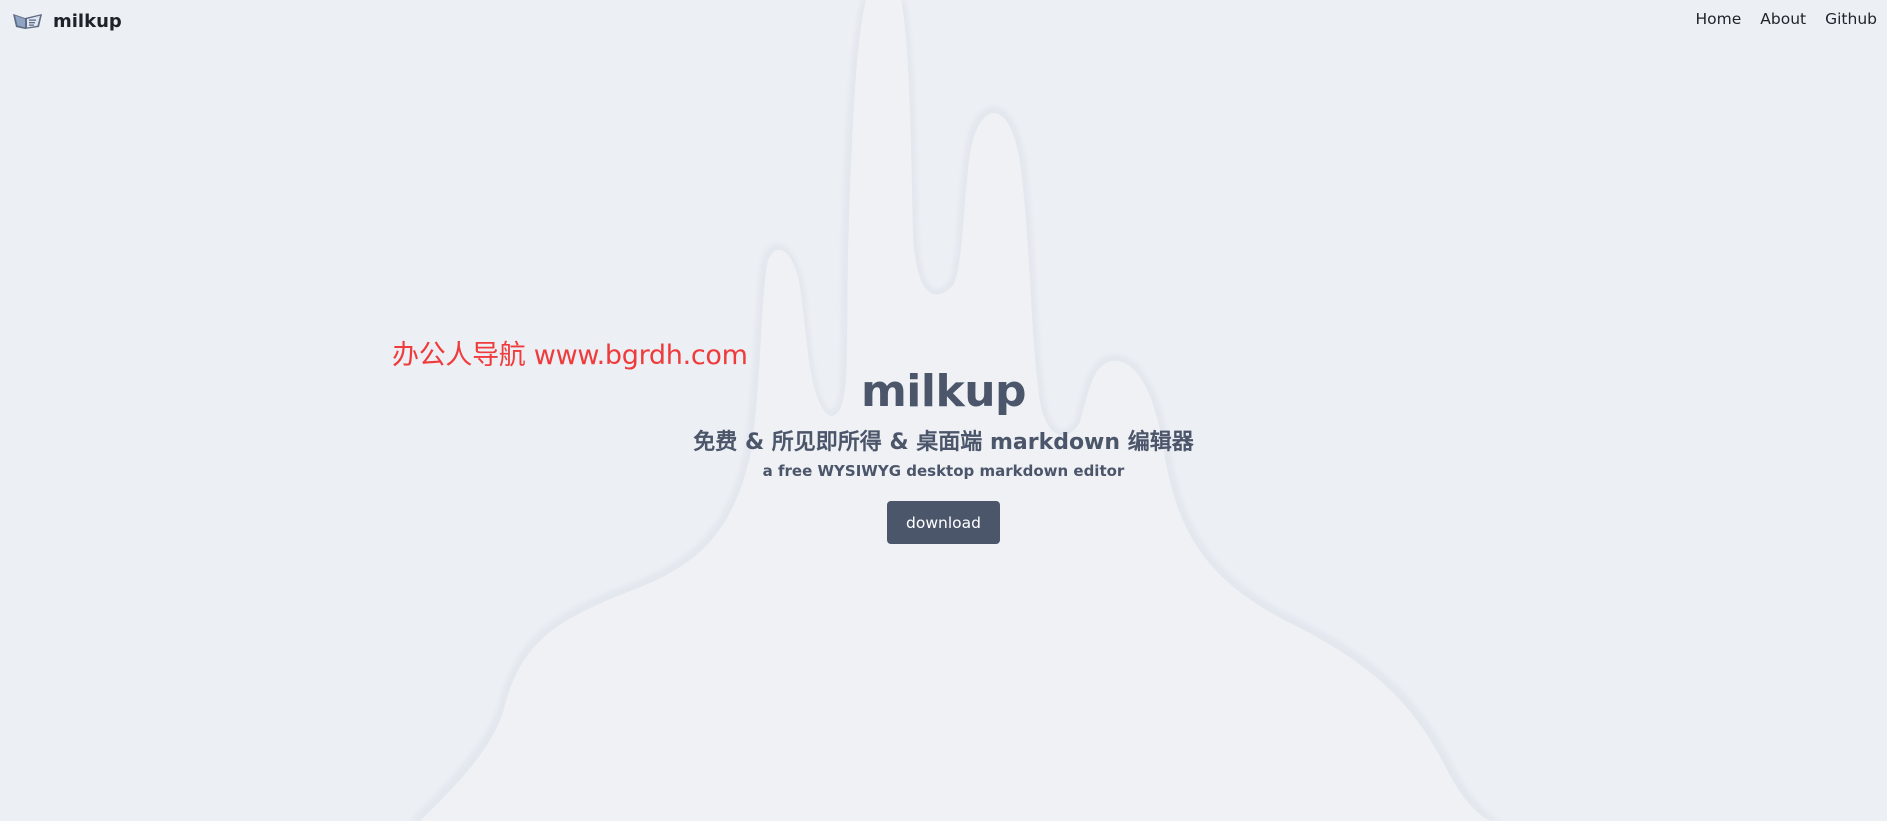  What do you see at coordinates (943, 522) in the screenshot?
I see `download-button: download` at bounding box center [943, 522].